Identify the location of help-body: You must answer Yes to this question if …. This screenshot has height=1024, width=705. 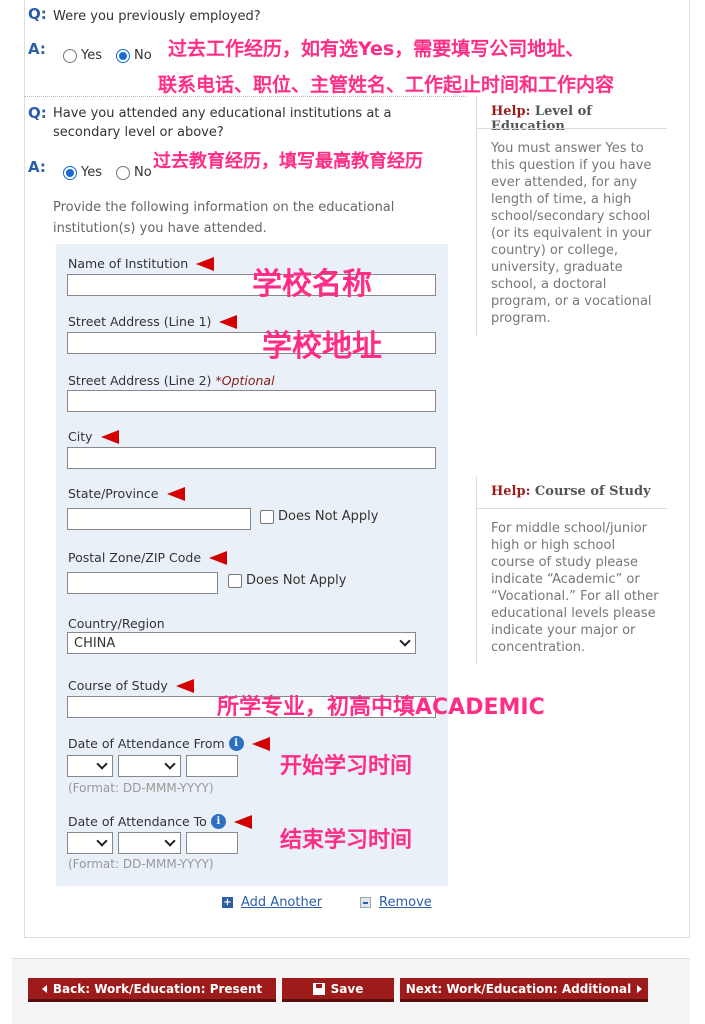
(571, 233).